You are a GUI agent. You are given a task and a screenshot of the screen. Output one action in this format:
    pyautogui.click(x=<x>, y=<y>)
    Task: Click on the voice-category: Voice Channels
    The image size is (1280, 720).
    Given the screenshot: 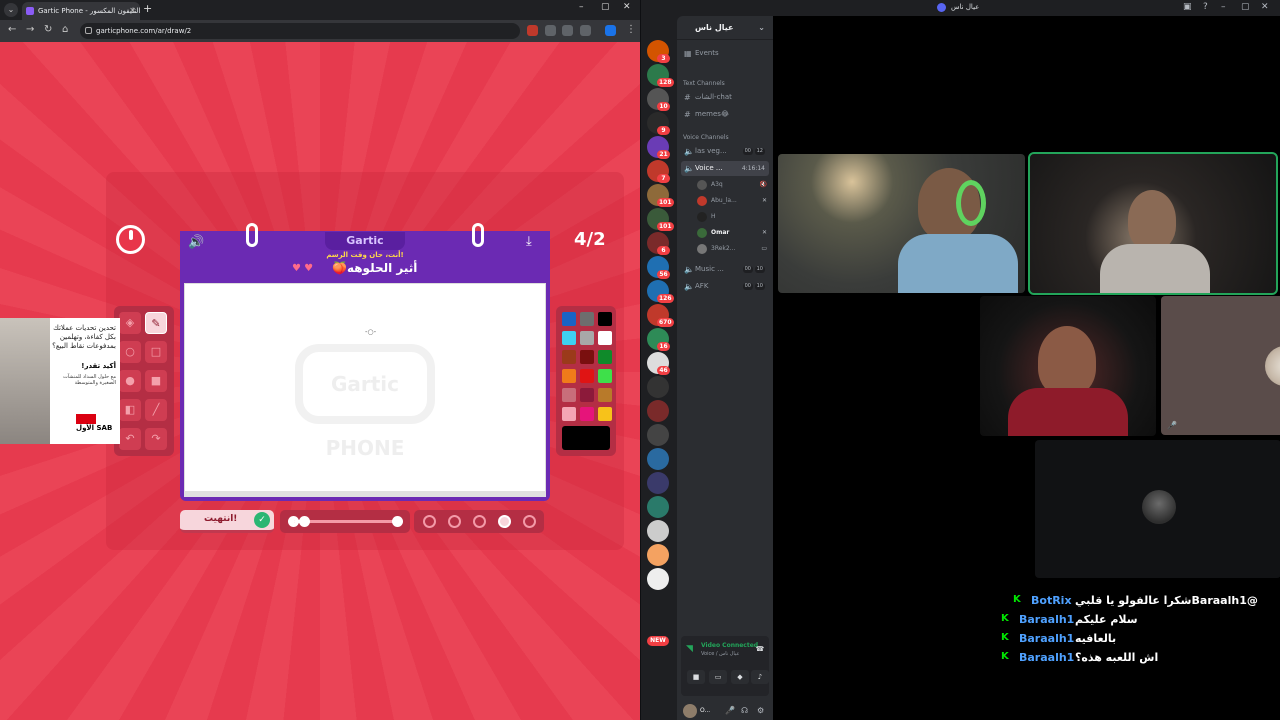 What is the action you would take?
    pyautogui.click(x=706, y=137)
    